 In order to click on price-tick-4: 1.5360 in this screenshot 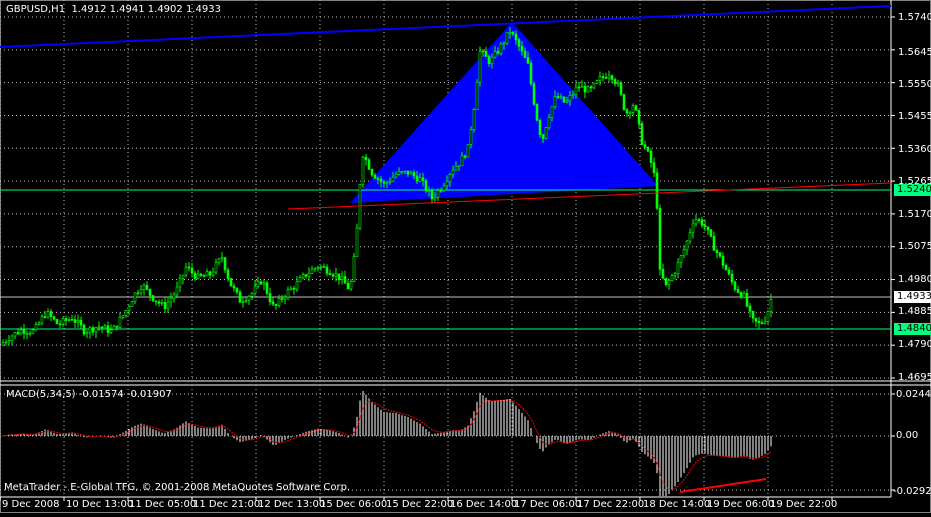, I will do `click(914, 150)`.